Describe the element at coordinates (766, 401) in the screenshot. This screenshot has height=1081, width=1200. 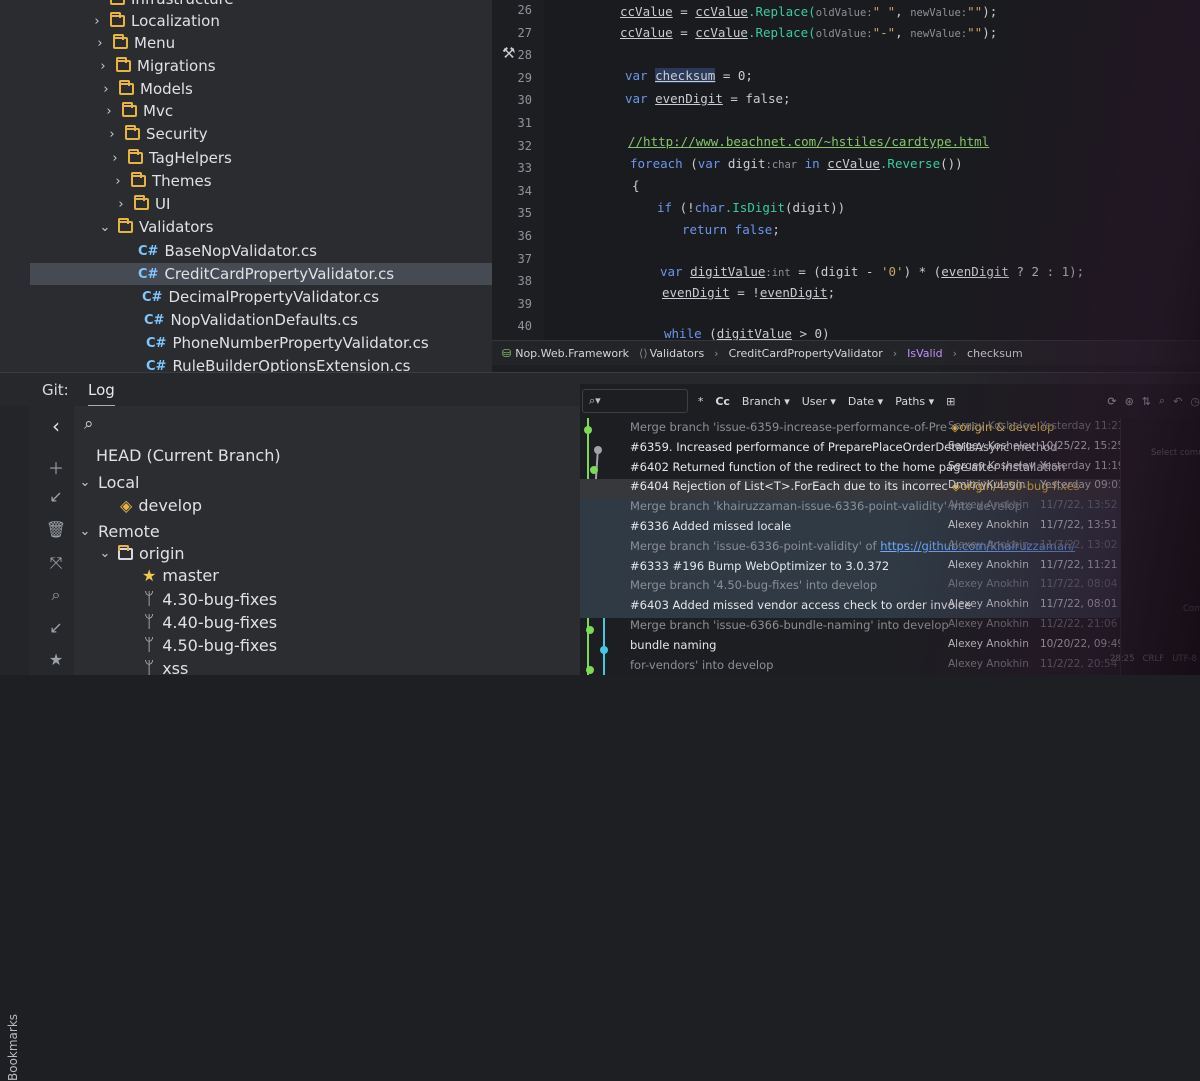
I see `branch-filter: Branch ▾` at that location.